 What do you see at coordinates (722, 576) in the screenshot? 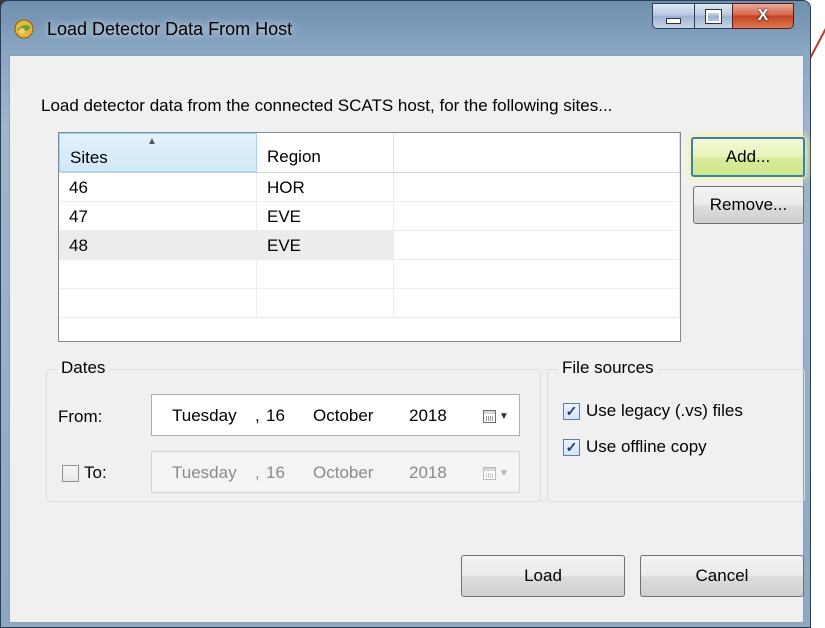
I see `cancel-button: Cancel` at bounding box center [722, 576].